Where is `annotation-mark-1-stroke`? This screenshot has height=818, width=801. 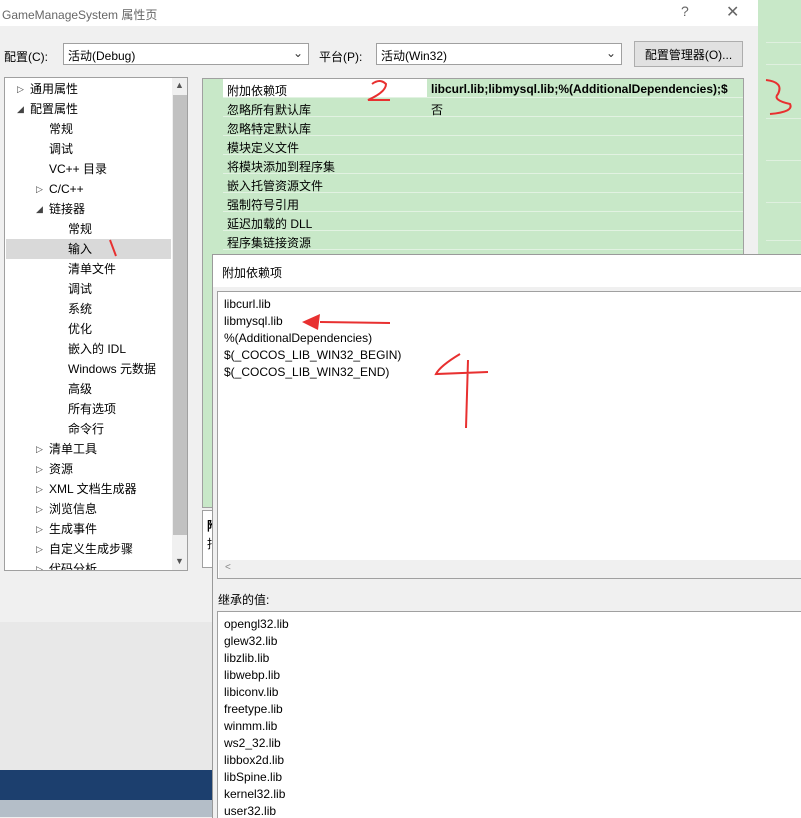 annotation-mark-1-stroke is located at coordinates (113, 248).